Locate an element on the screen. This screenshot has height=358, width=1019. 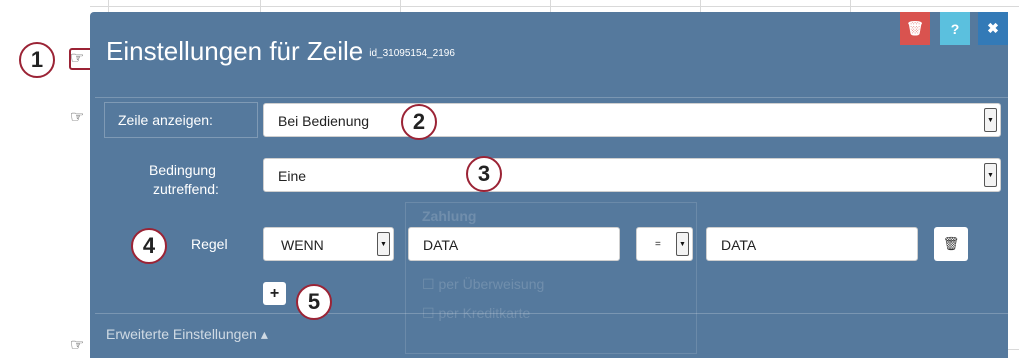
background-option: ☐ per Überweisung is located at coordinates (483, 284).